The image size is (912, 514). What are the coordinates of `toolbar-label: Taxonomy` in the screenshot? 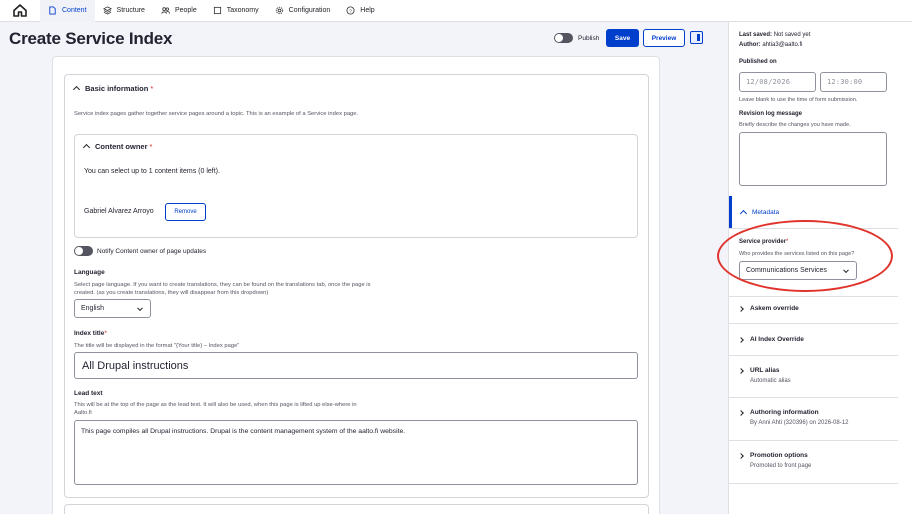 It's located at (242, 10).